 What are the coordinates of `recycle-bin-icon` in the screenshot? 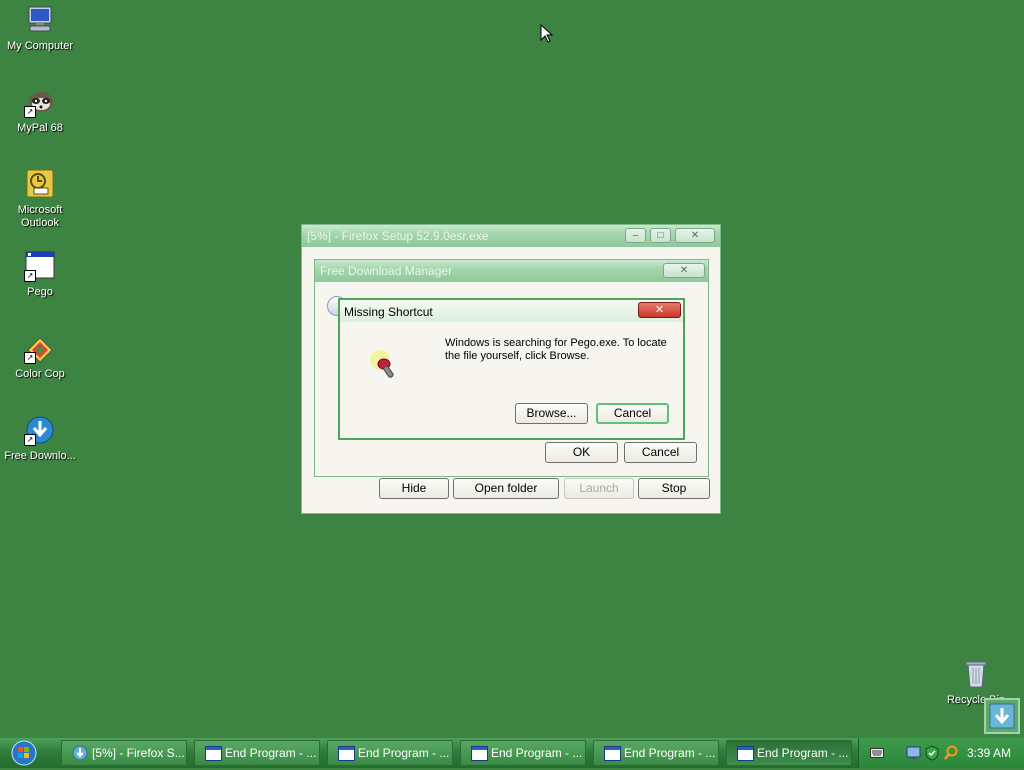 It's located at (976, 674).